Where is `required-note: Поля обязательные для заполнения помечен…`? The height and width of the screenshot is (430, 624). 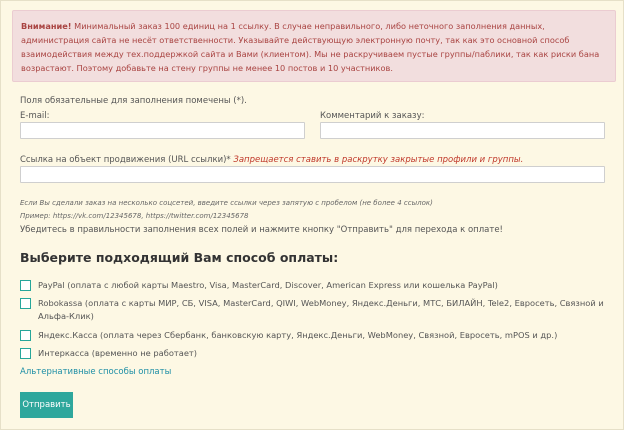 required-note: Поля обязательные для заполнения помечен… is located at coordinates (133, 101).